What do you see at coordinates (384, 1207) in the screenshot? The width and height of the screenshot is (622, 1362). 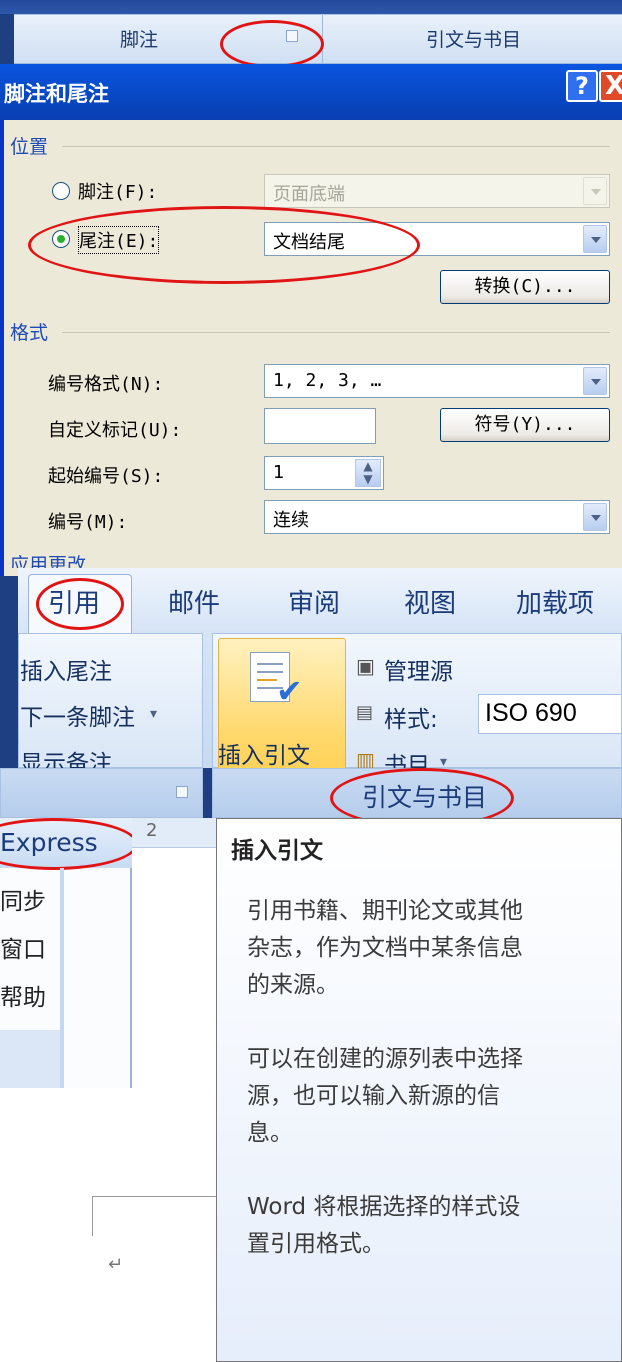 I see `tooltip-line: Word 将根据选择的样式设` at bounding box center [384, 1207].